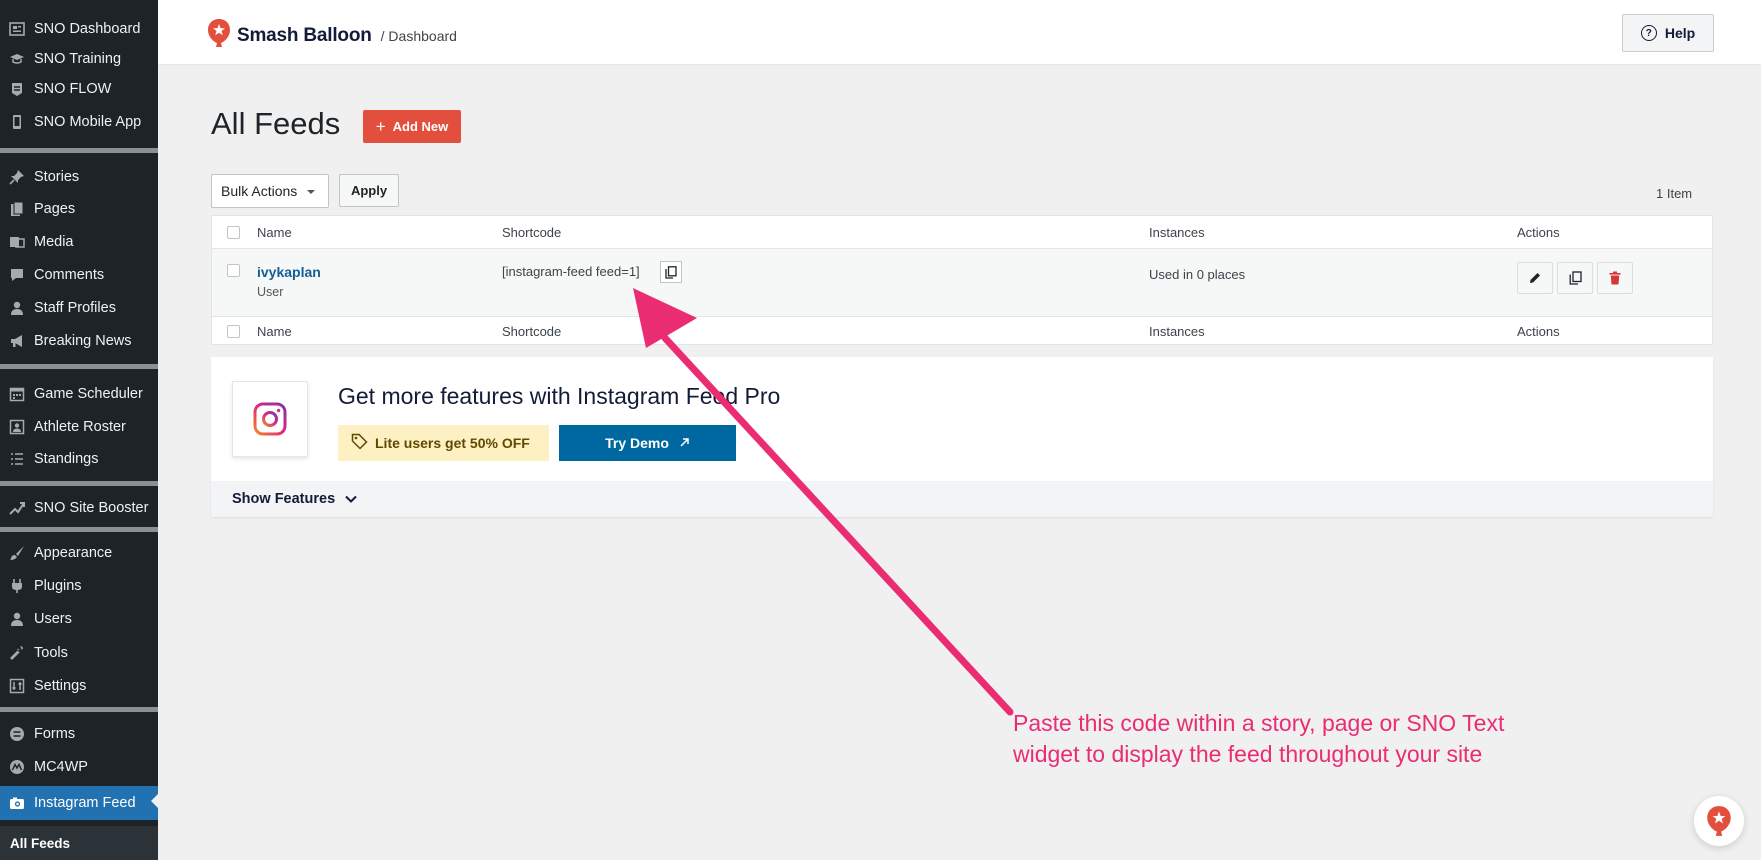  Describe the element at coordinates (276, 123) in the screenshot. I see `page-title: All Feeds` at that location.